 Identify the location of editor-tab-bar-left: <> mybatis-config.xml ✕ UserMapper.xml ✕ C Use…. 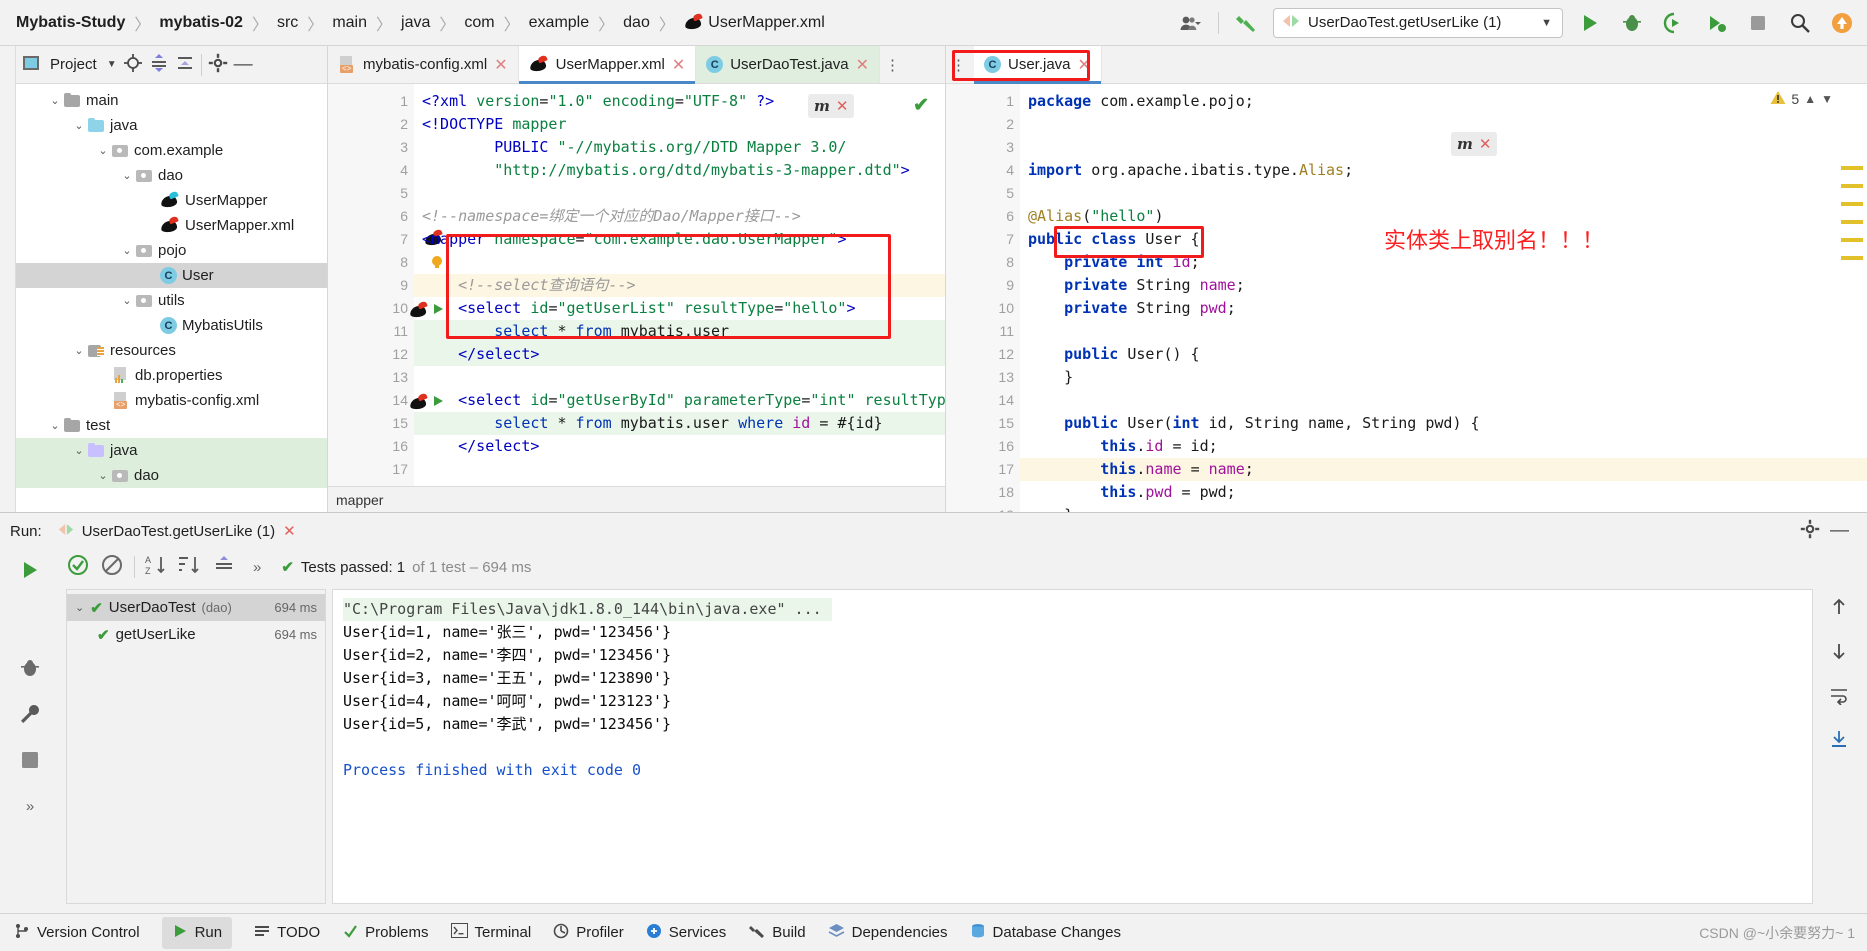
(636, 65).